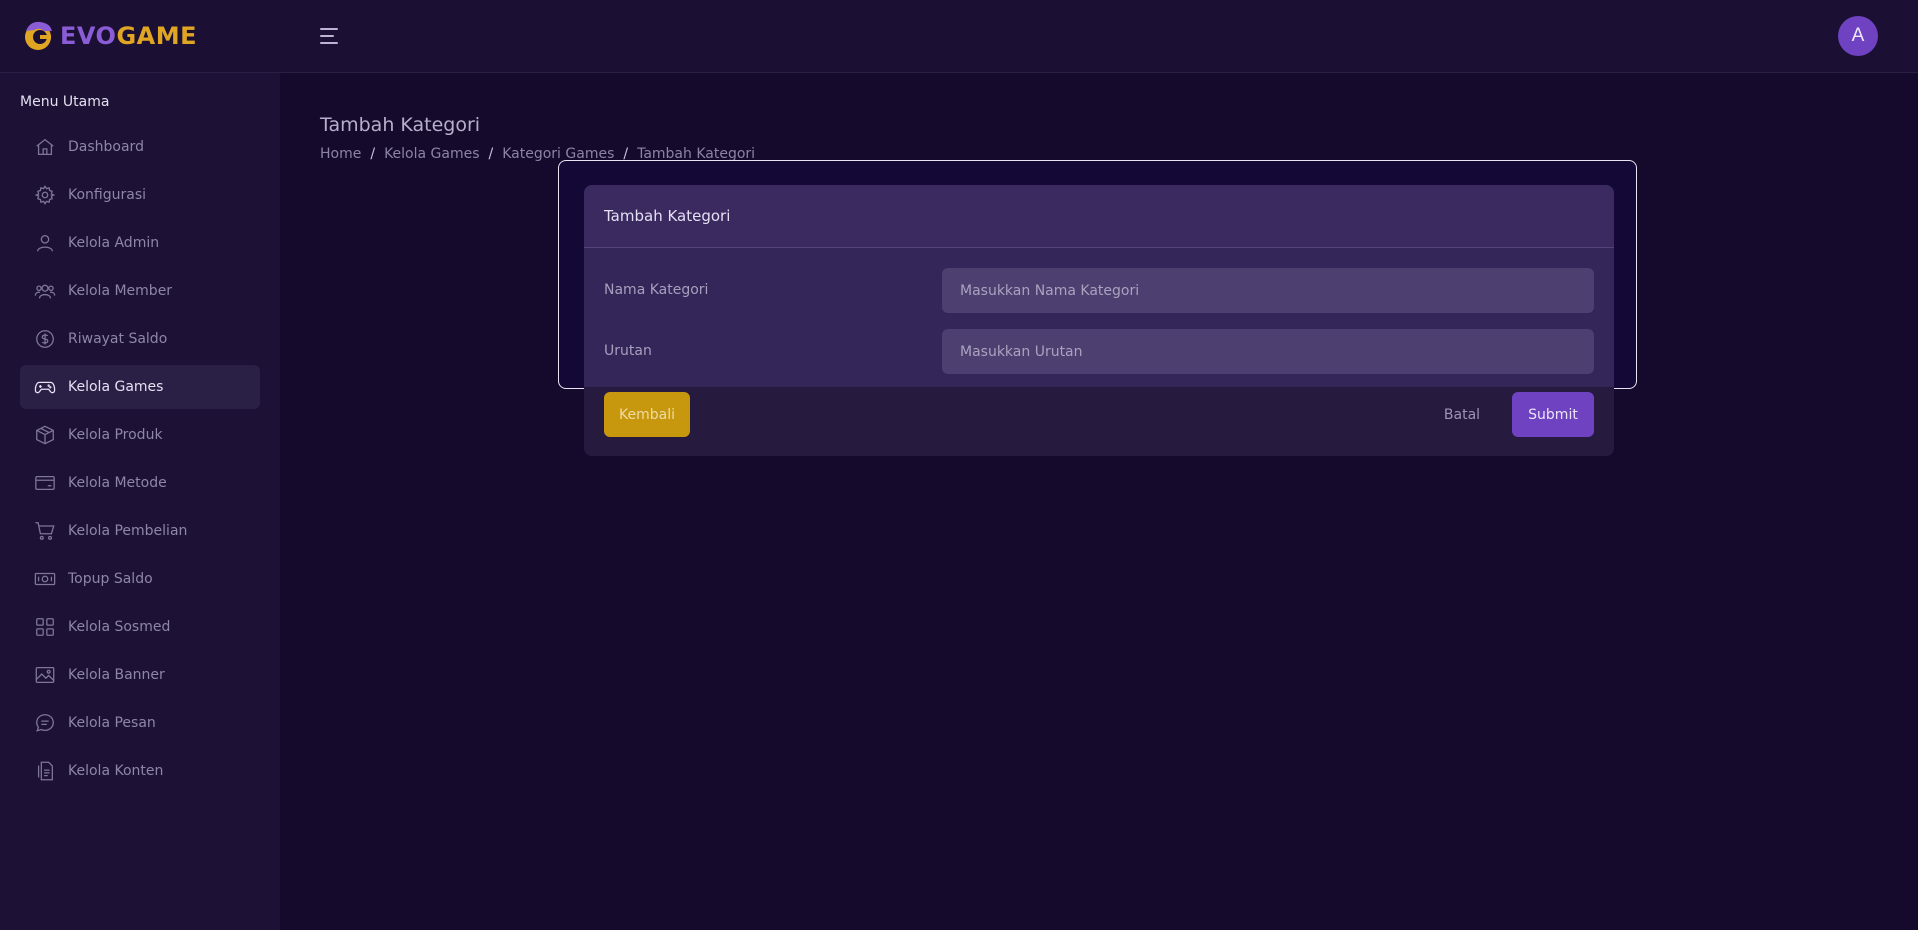 The height and width of the screenshot is (930, 1918). I want to click on sidebar-item-kelola-sosmed: Kelola Sosmed, so click(140, 627).